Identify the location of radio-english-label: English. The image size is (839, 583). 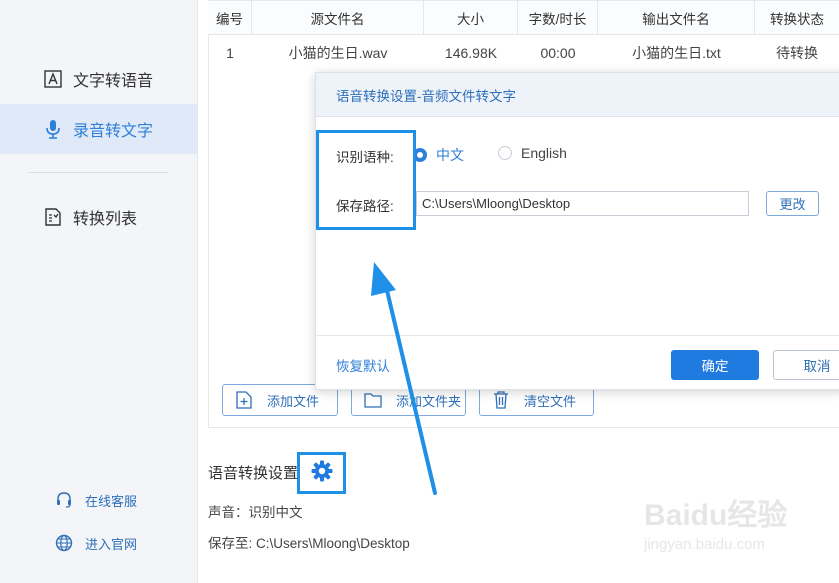
(544, 153).